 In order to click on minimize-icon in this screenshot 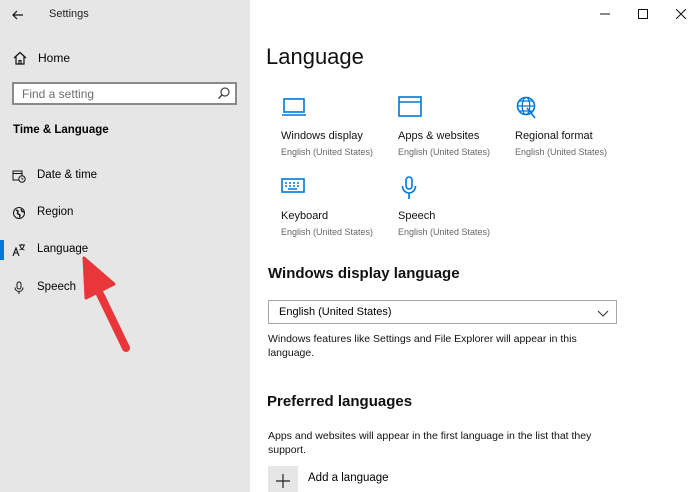, I will do `click(605, 14)`.